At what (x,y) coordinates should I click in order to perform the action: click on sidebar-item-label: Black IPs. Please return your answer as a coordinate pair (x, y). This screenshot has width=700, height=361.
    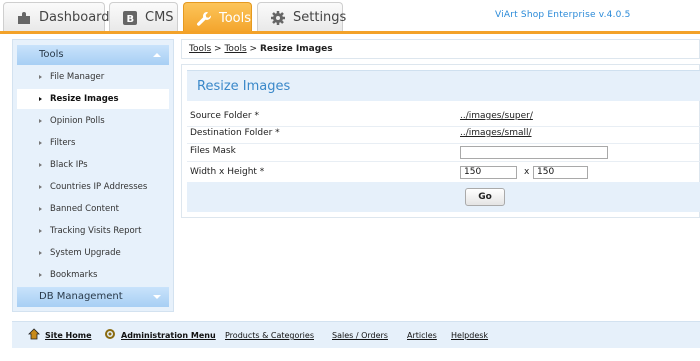
    Looking at the image, I should click on (69, 165).